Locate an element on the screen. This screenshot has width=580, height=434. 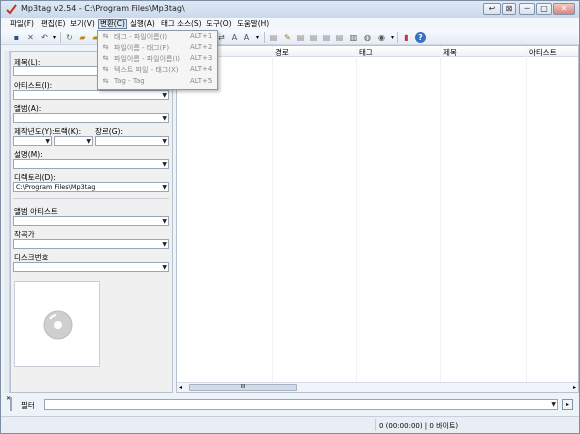
freedb-icon: ◉ is located at coordinates (381, 37).